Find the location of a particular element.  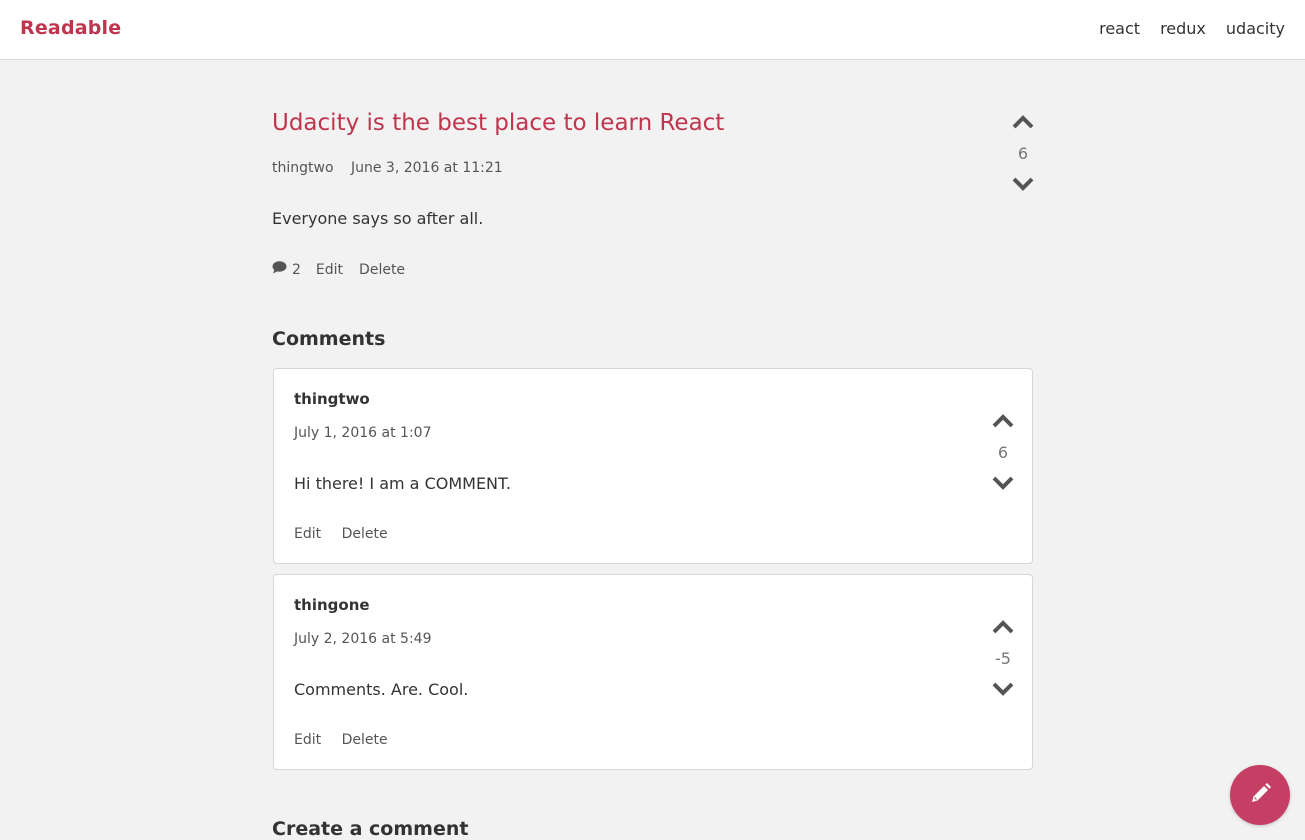

comment-author: thingtwo is located at coordinates (332, 399).